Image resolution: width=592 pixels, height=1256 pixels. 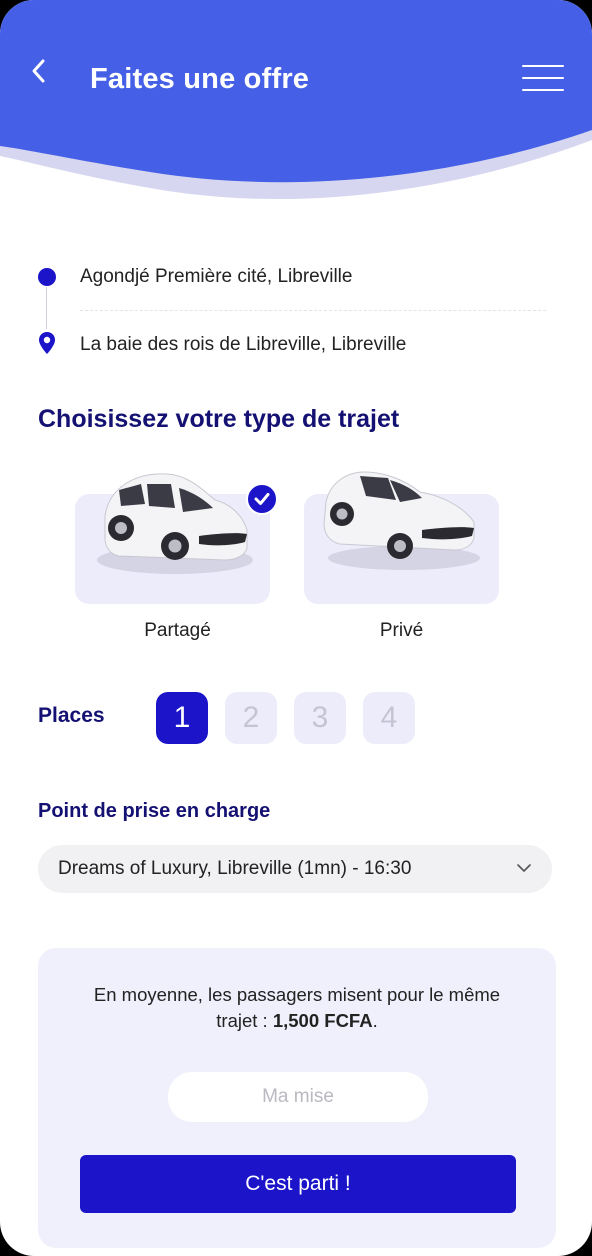 I want to click on minivan-icon, so click(x=175, y=523).